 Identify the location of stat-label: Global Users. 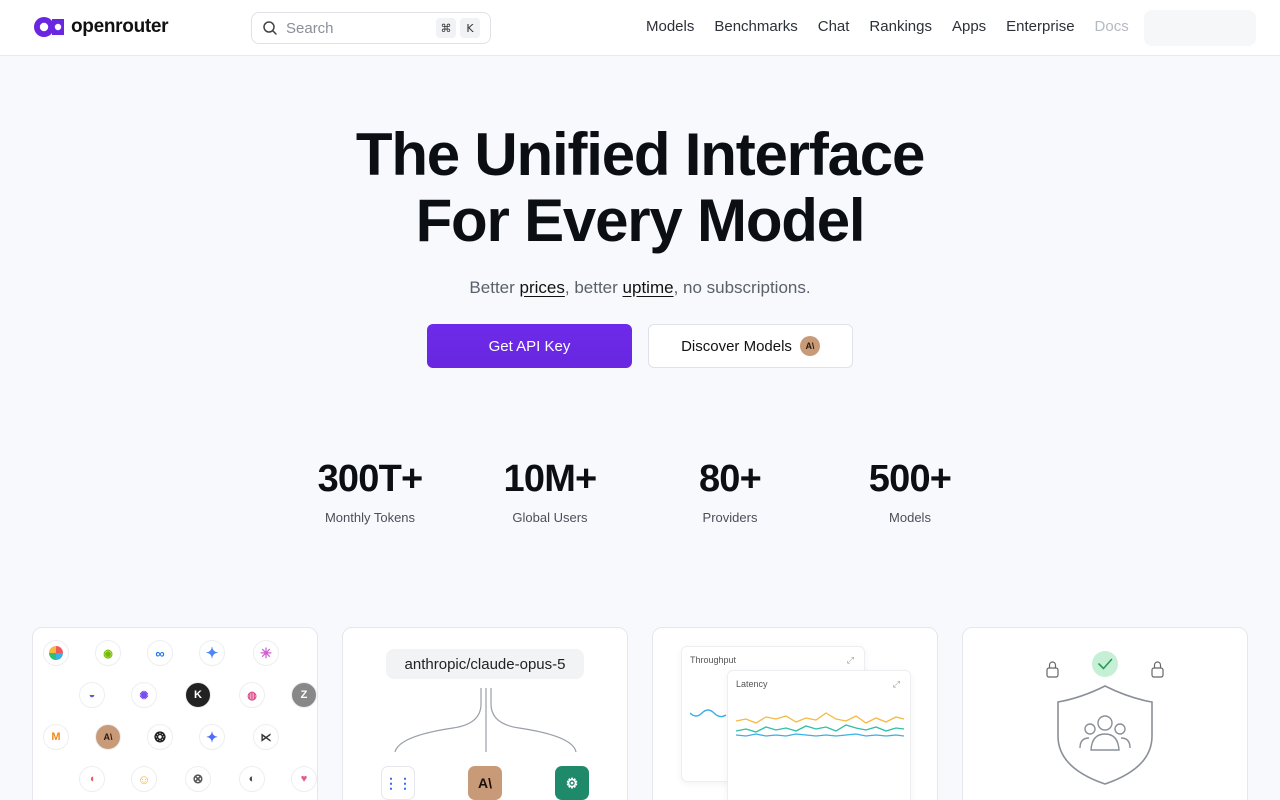
(550, 517).